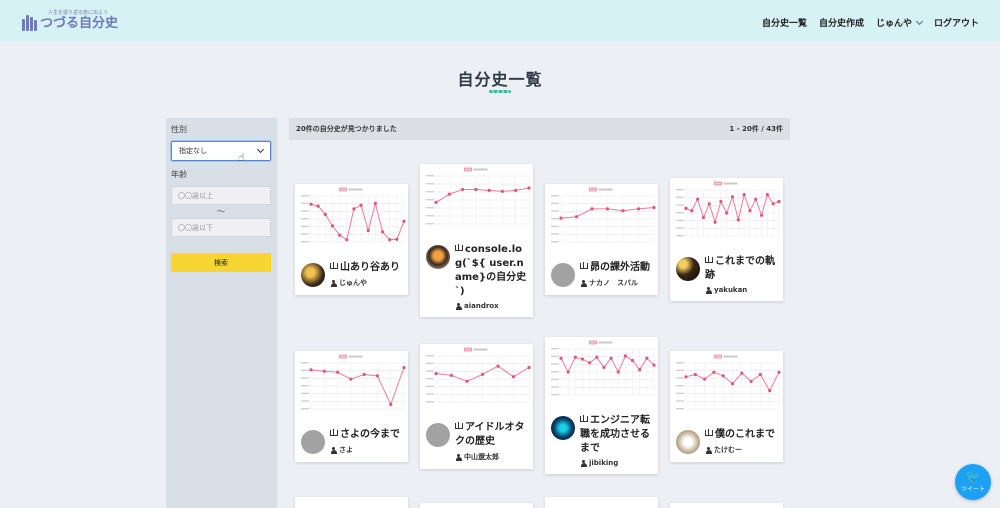 This screenshot has height=508, width=1000. I want to click on card-title-text: 昴の課外活動, so click(620, 267).